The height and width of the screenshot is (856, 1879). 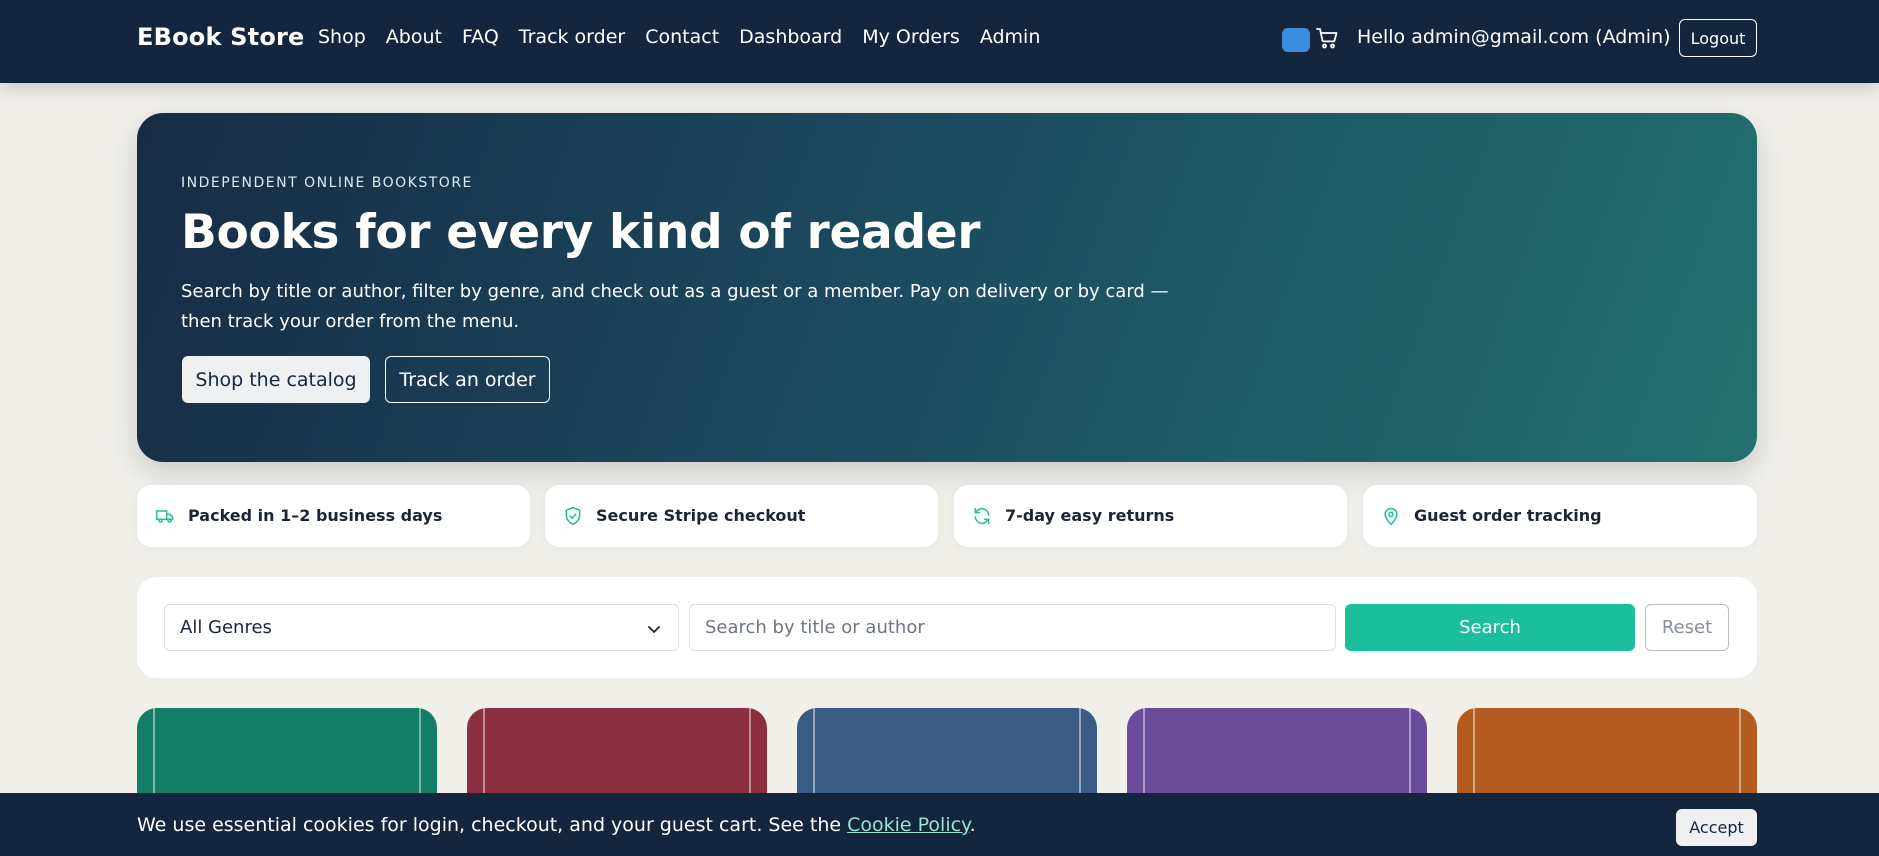 I want to click on accept-cookies-button: Accept, so click(x=1716, y=827).